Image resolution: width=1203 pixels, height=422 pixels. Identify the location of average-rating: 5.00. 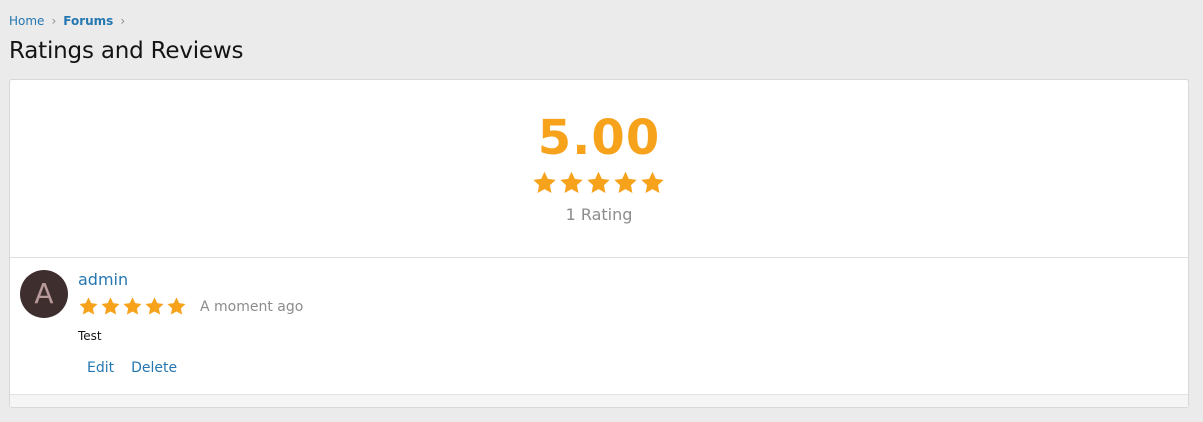
(599, 138).